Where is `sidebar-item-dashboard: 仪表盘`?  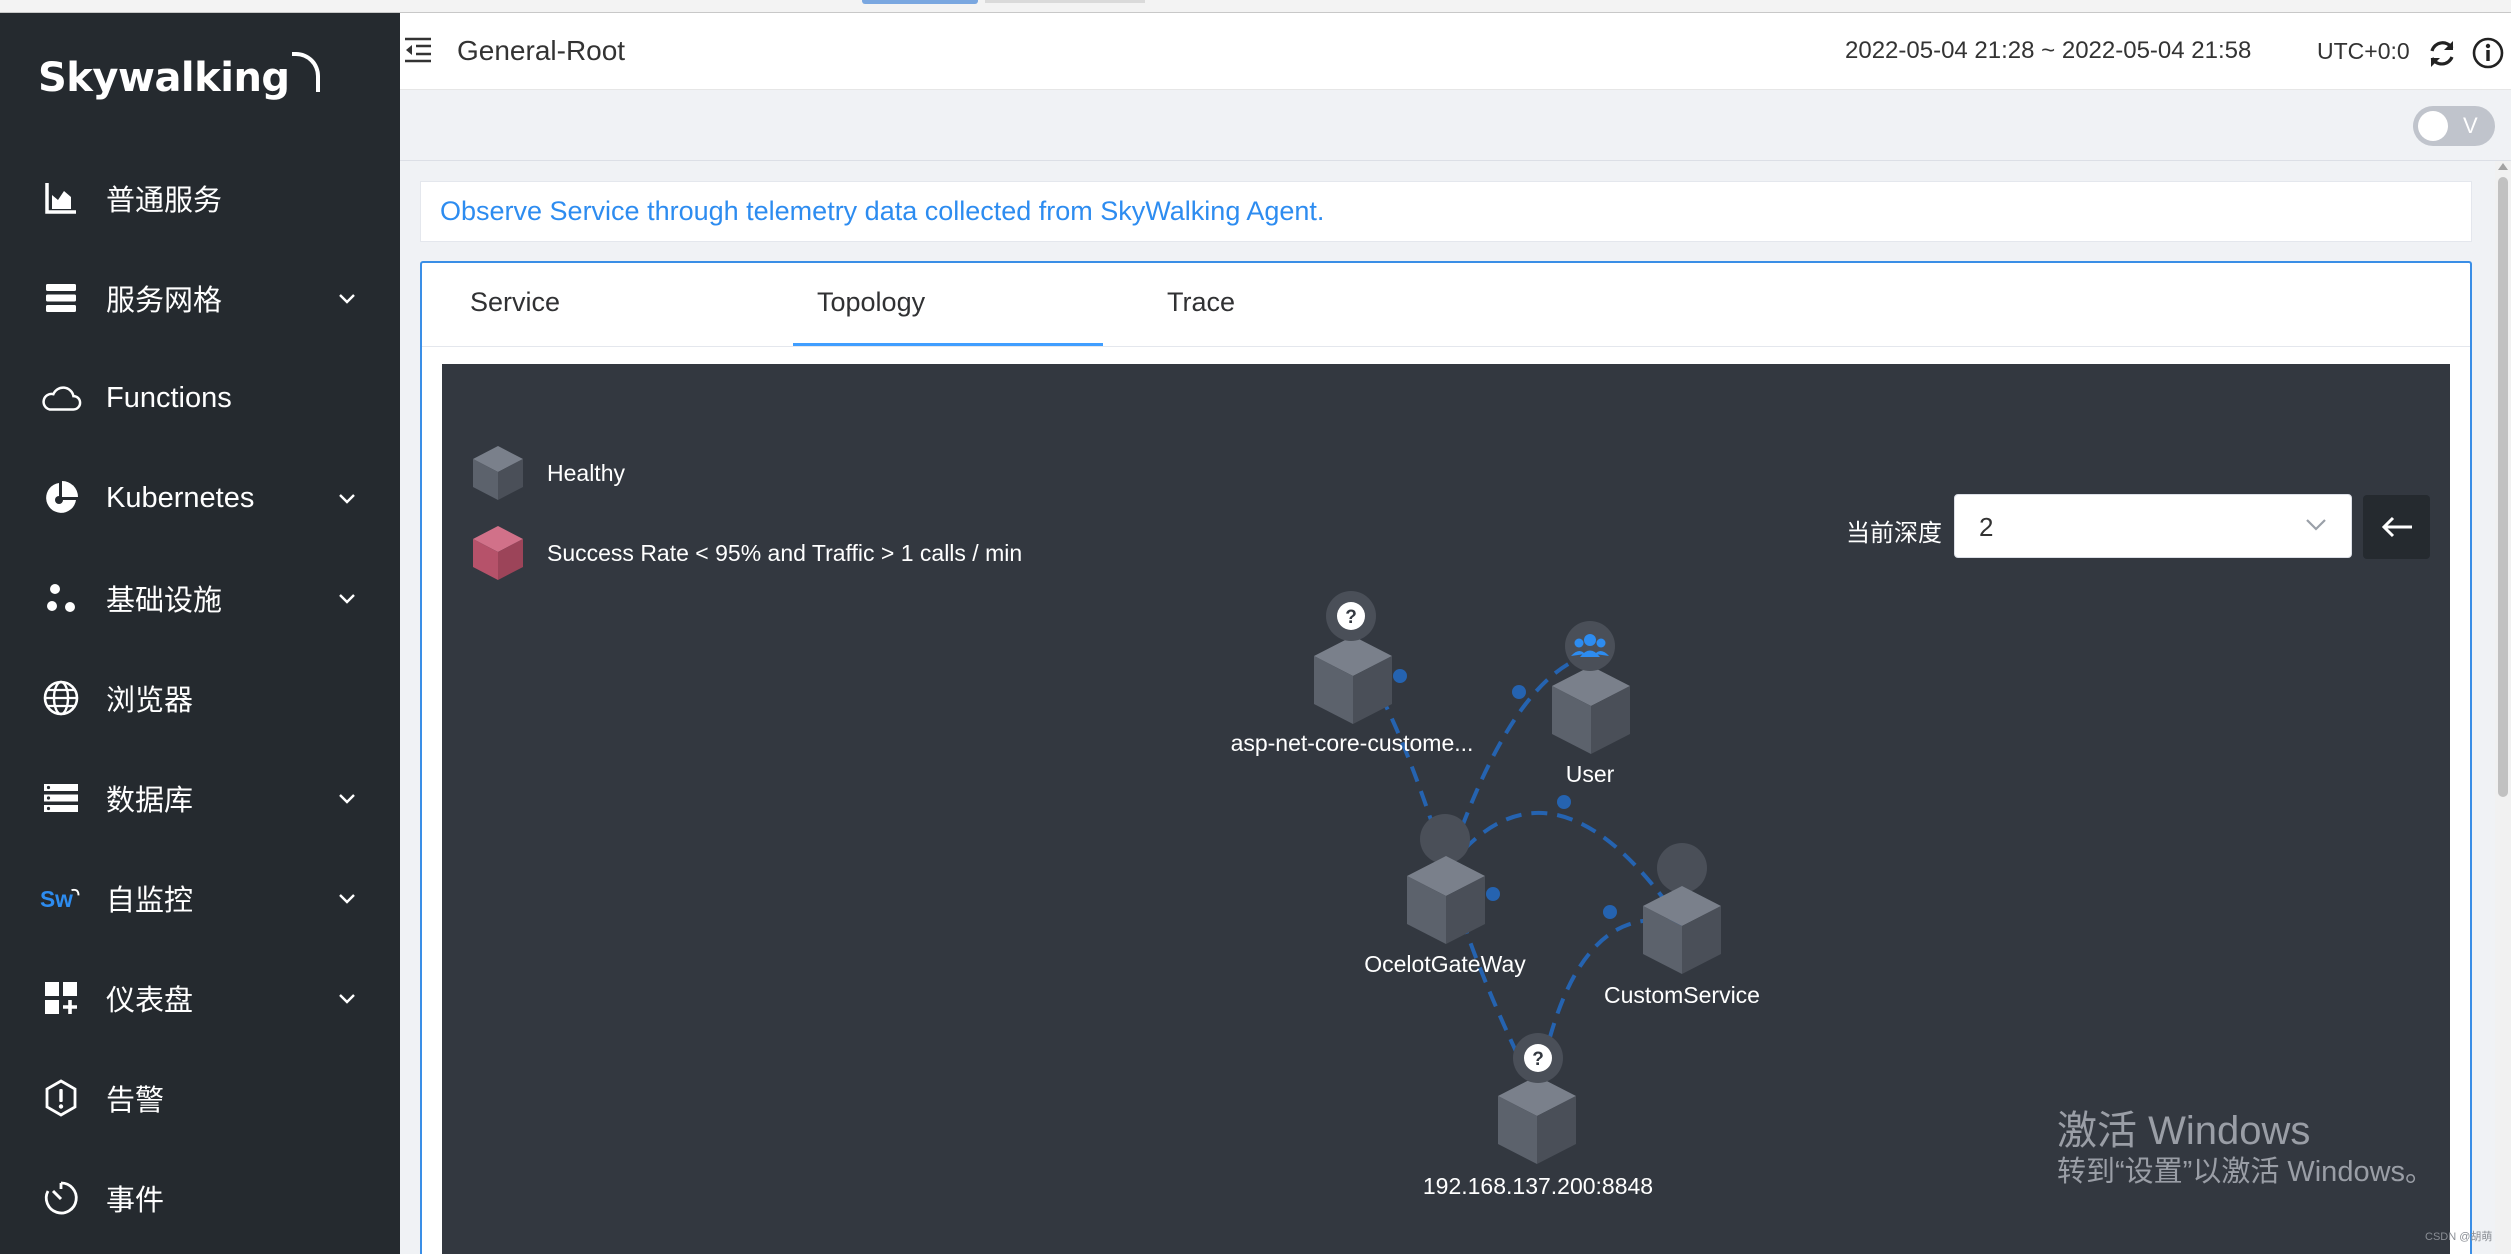
sidebar-item-dashboard: 仪表盘 is located at coordinates (200, 998).